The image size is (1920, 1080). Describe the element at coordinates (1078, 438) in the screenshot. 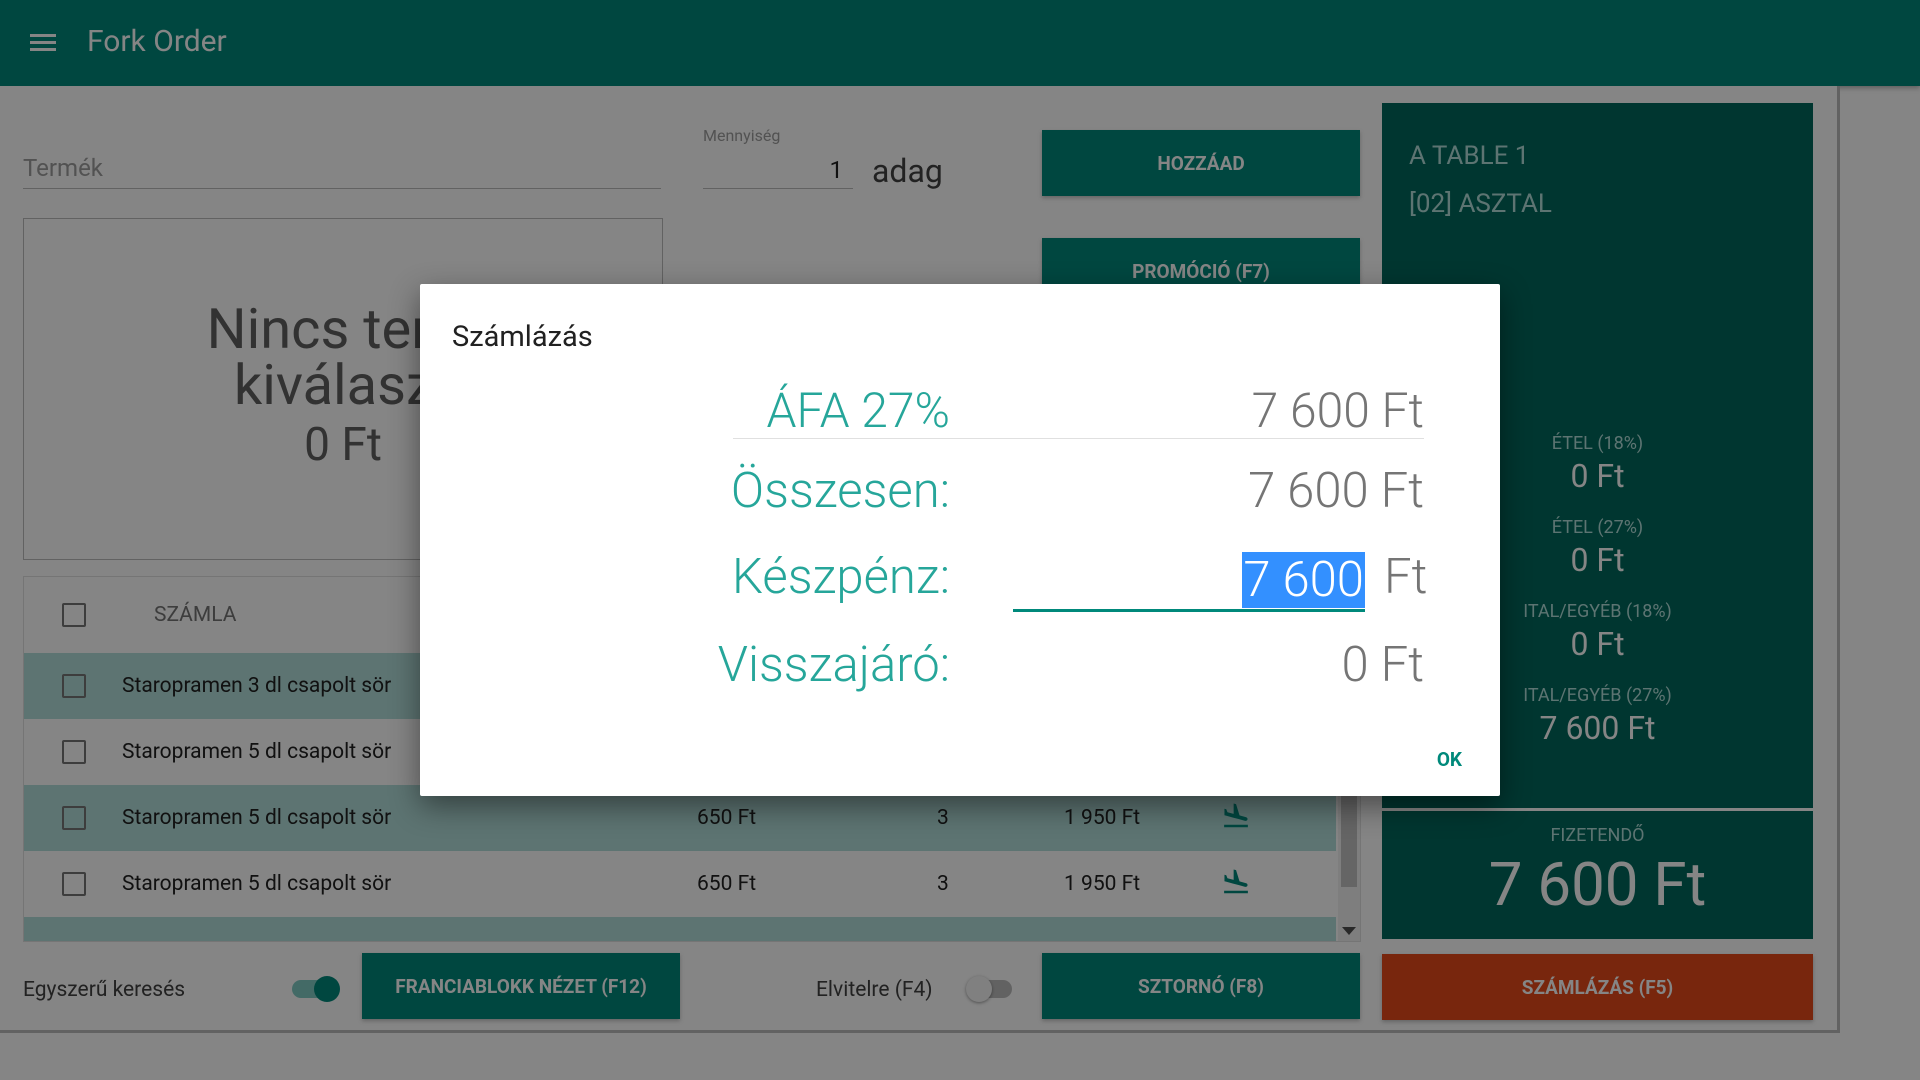

I see `vat-divider` at that location.